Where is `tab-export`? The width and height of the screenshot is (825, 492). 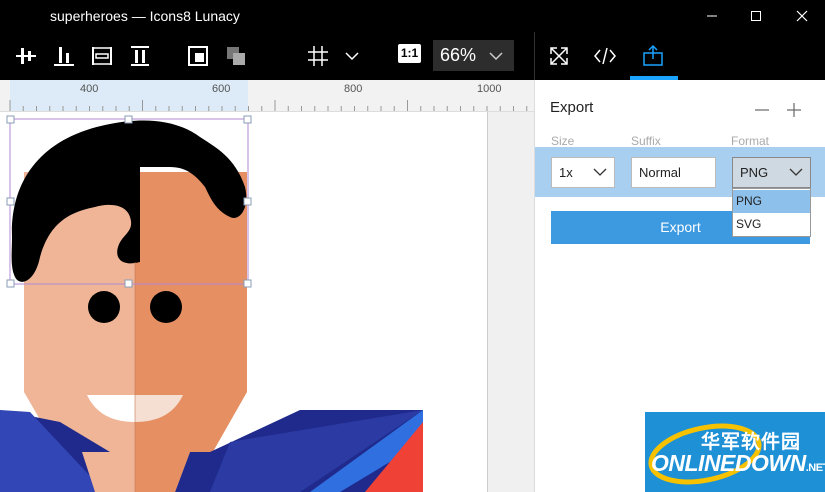 tab-export is located at coordinates (653, 56).